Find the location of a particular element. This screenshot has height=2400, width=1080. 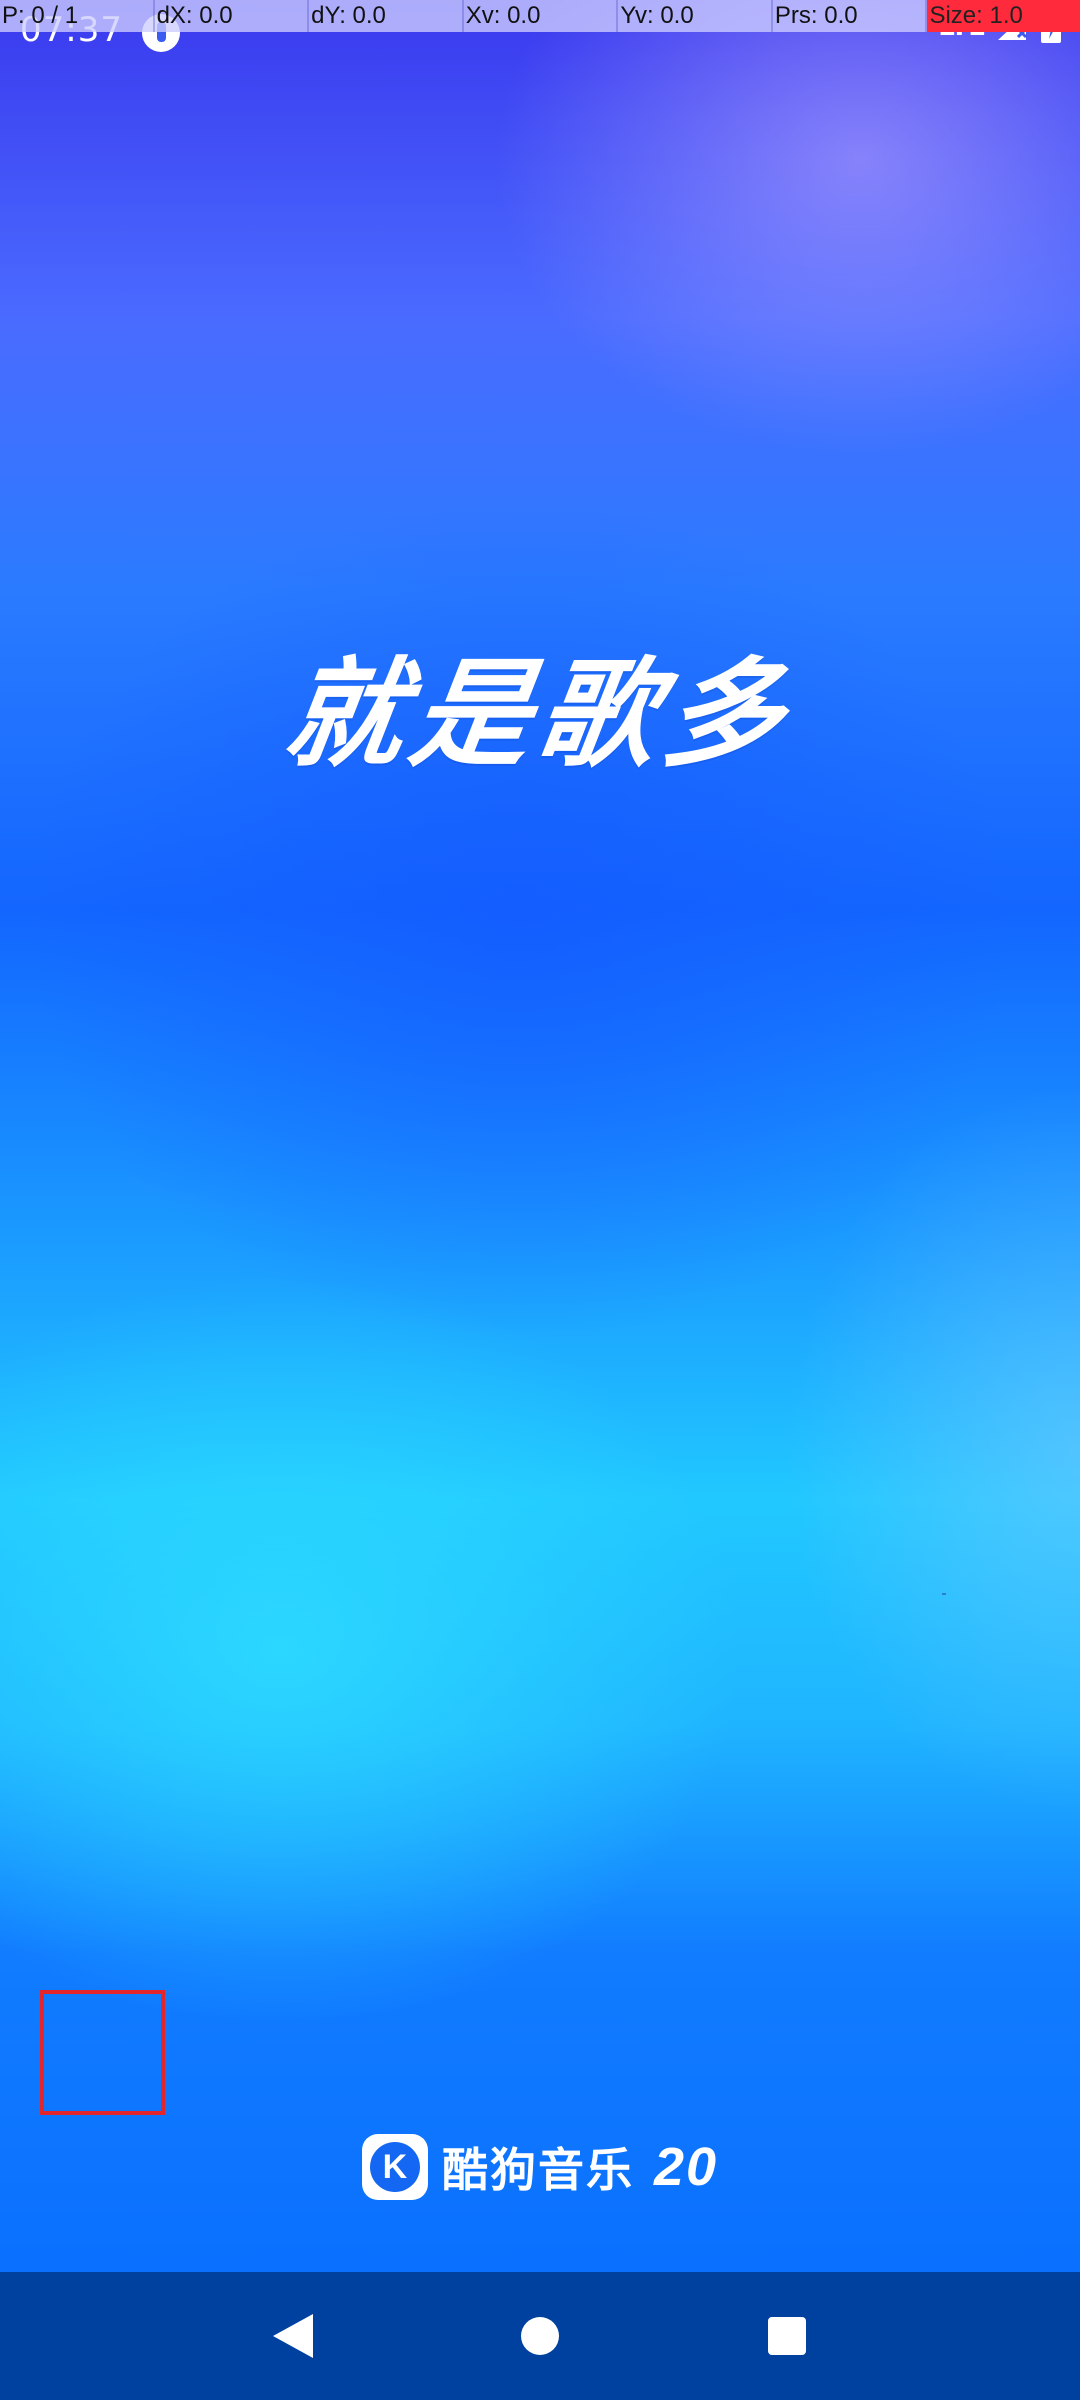

debug-dy: dY: 0.0 is located at coordinates (386, 16).